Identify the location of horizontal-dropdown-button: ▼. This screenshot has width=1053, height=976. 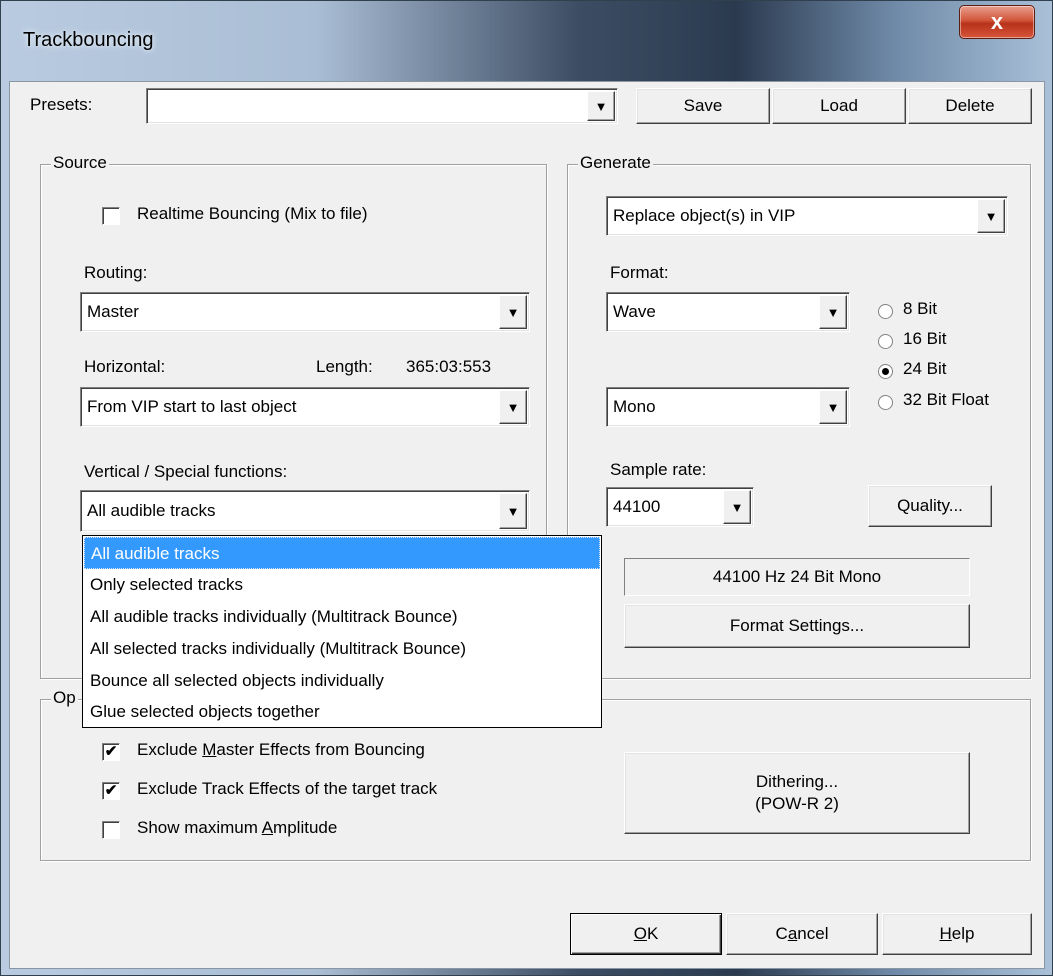
(513, 407).